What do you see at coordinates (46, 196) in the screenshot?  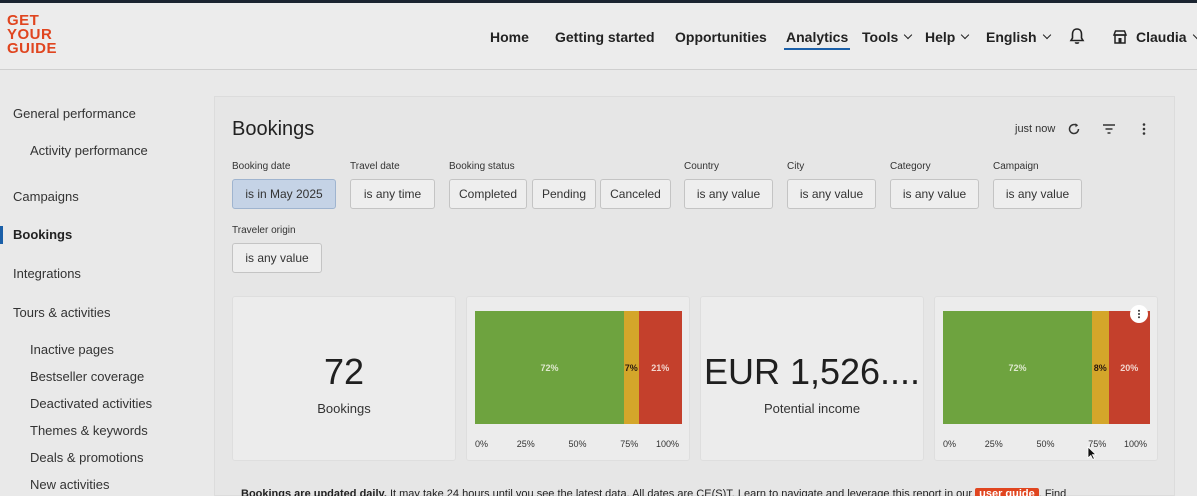 I see `sidebar-item-campaigns: Campaigns` at bounding box center [46, 196].